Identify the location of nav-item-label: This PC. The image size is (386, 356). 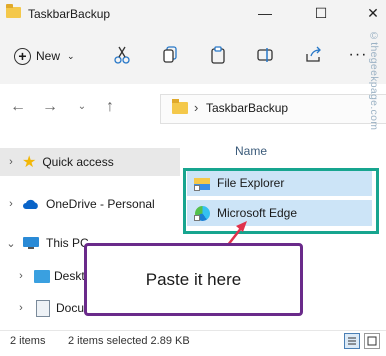
(67, 243).